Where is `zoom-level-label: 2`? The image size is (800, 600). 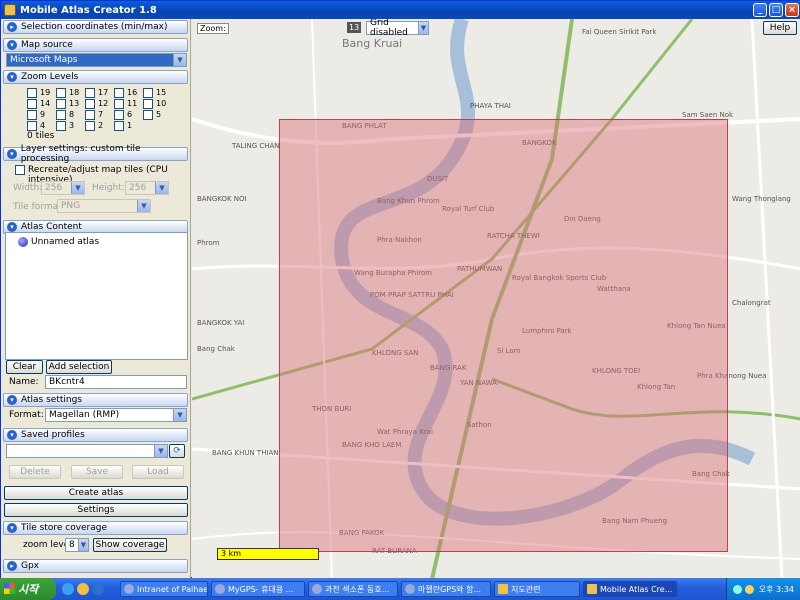
zoom-level-label: 2 is located at coordinates (101, 125).